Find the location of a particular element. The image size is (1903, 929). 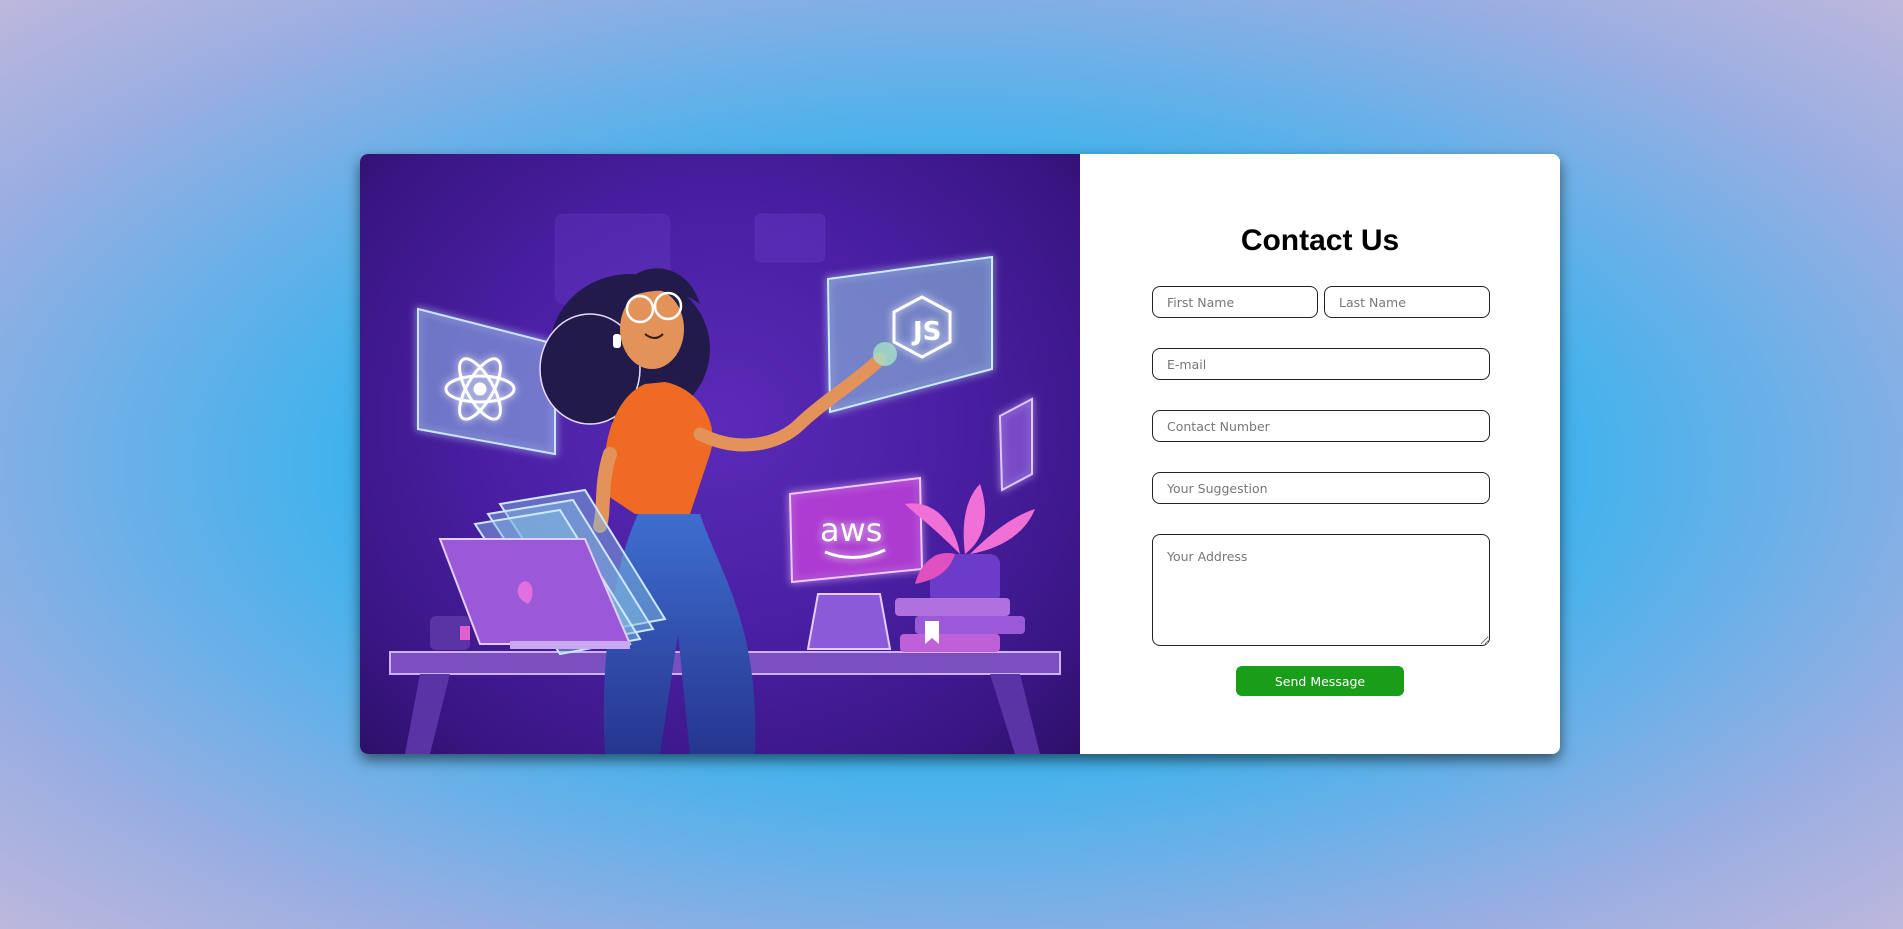

send-message-button: Send Message is located at coordinates (1320, 681).